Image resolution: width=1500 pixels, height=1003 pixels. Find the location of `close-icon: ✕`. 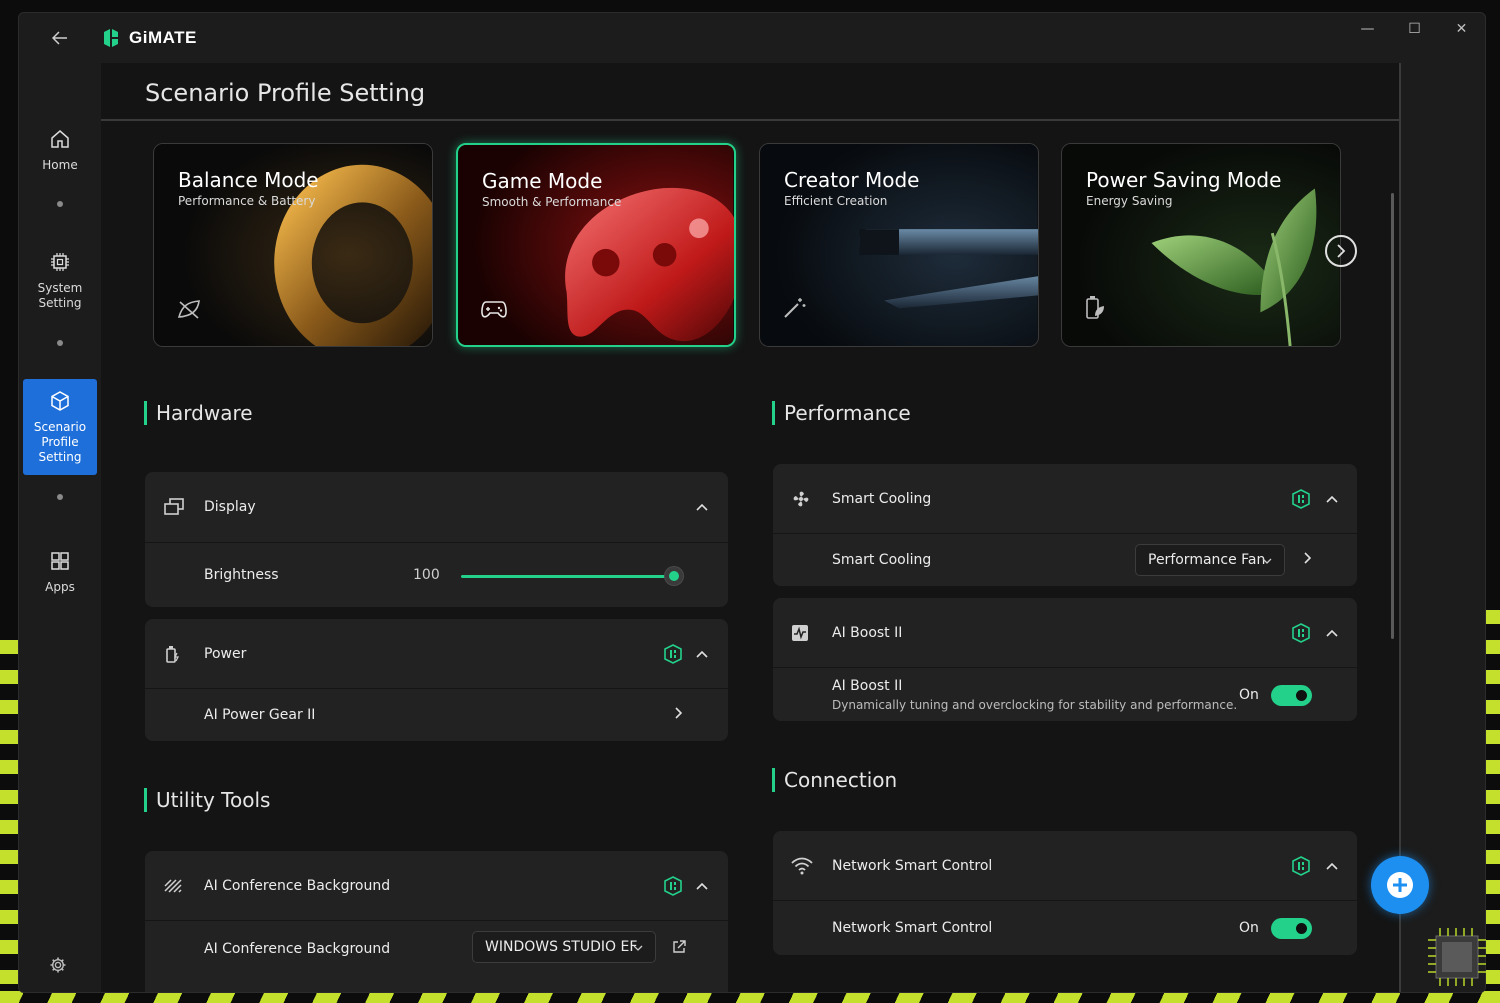

close-icon: ✕ is located at coordinates (1461, 29).